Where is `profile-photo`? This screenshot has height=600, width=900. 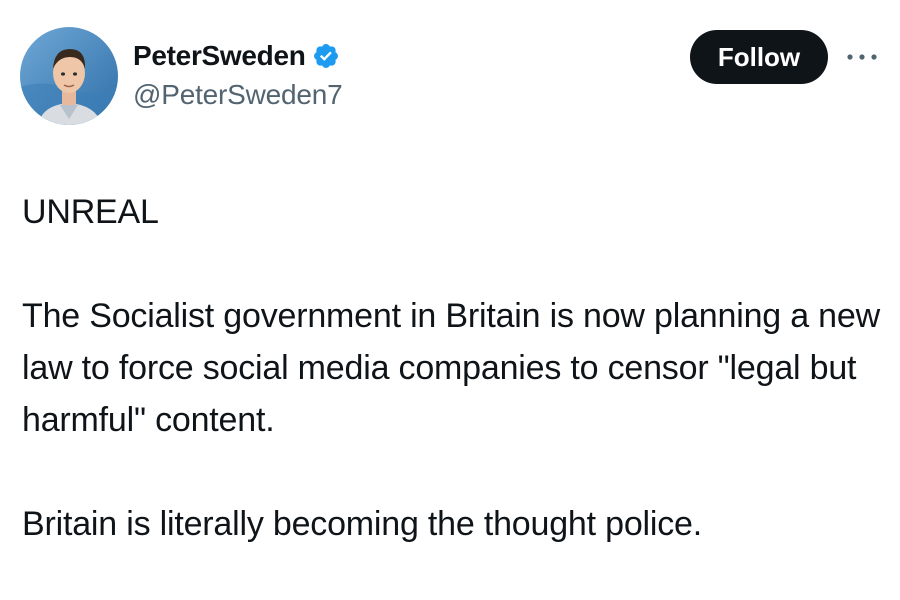 profile-photo is located at coordinates (69, 76).